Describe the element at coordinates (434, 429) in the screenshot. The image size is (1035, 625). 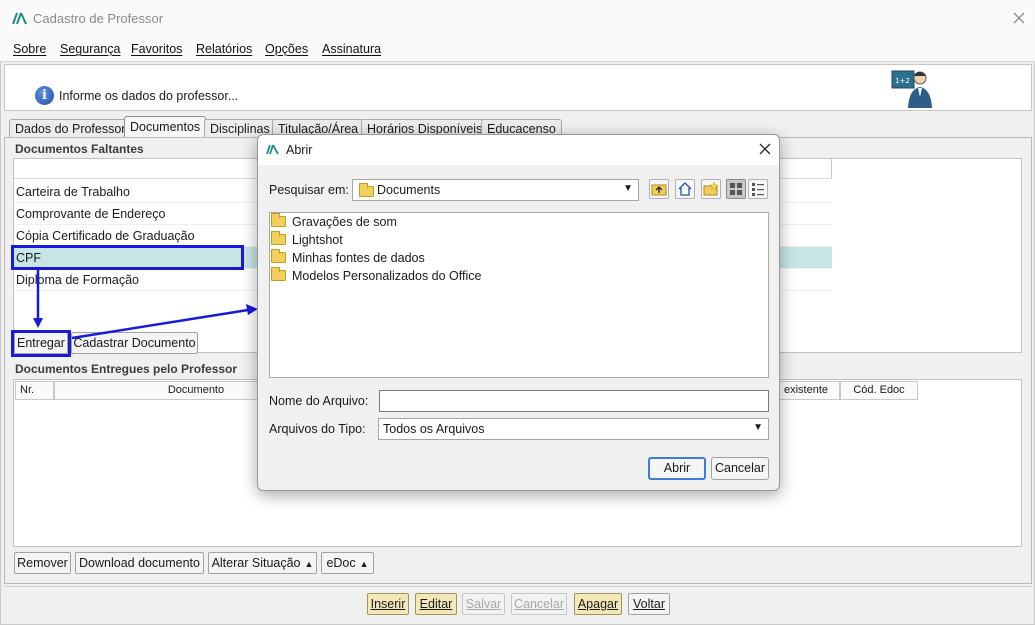
I see `filetype-value: Todos os Arquivos` at that location.